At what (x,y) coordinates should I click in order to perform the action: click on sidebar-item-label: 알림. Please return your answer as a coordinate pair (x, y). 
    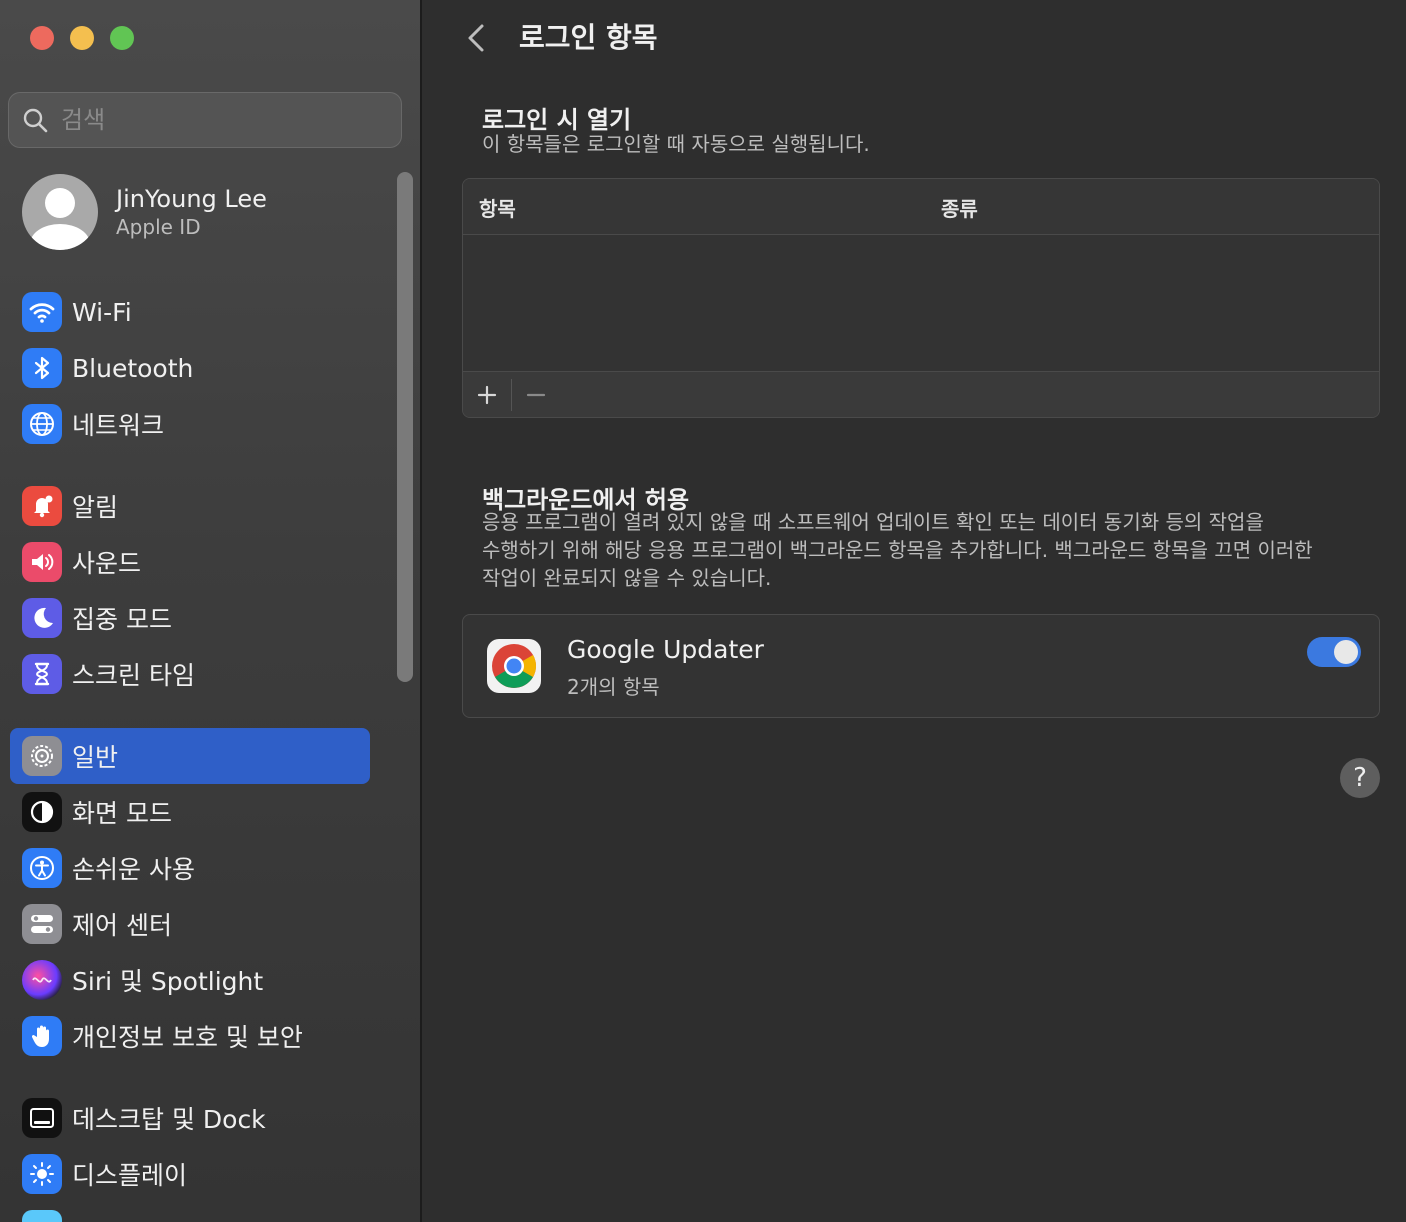
    Looking at the image, I should click on (95, 507).